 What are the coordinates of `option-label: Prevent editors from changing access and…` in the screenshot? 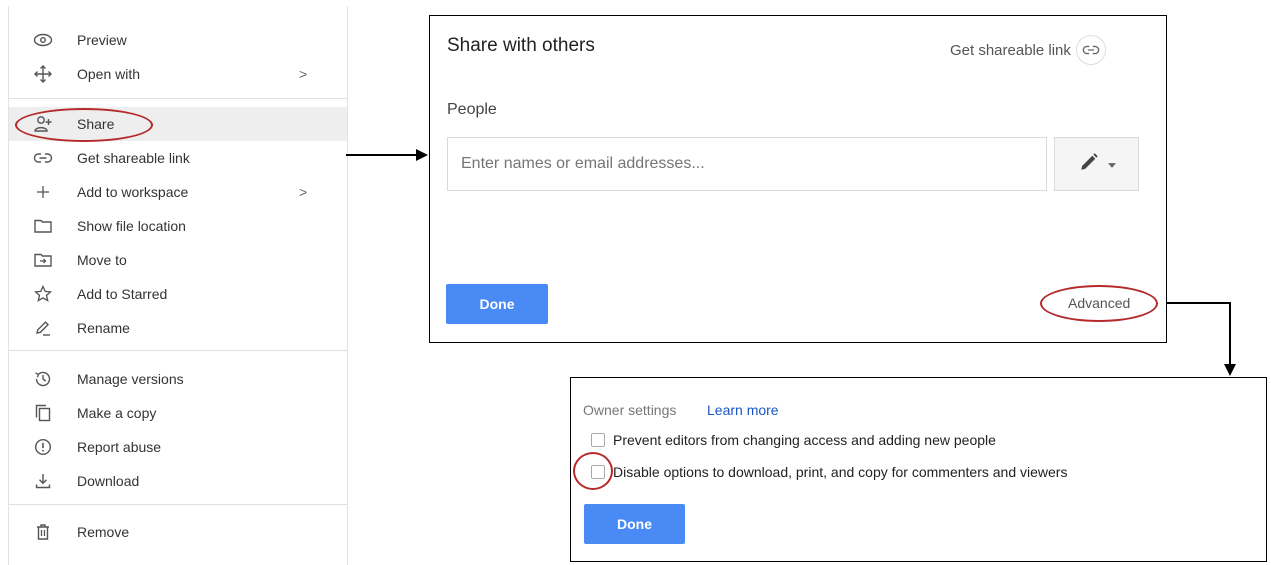 It's located at (804, 440).